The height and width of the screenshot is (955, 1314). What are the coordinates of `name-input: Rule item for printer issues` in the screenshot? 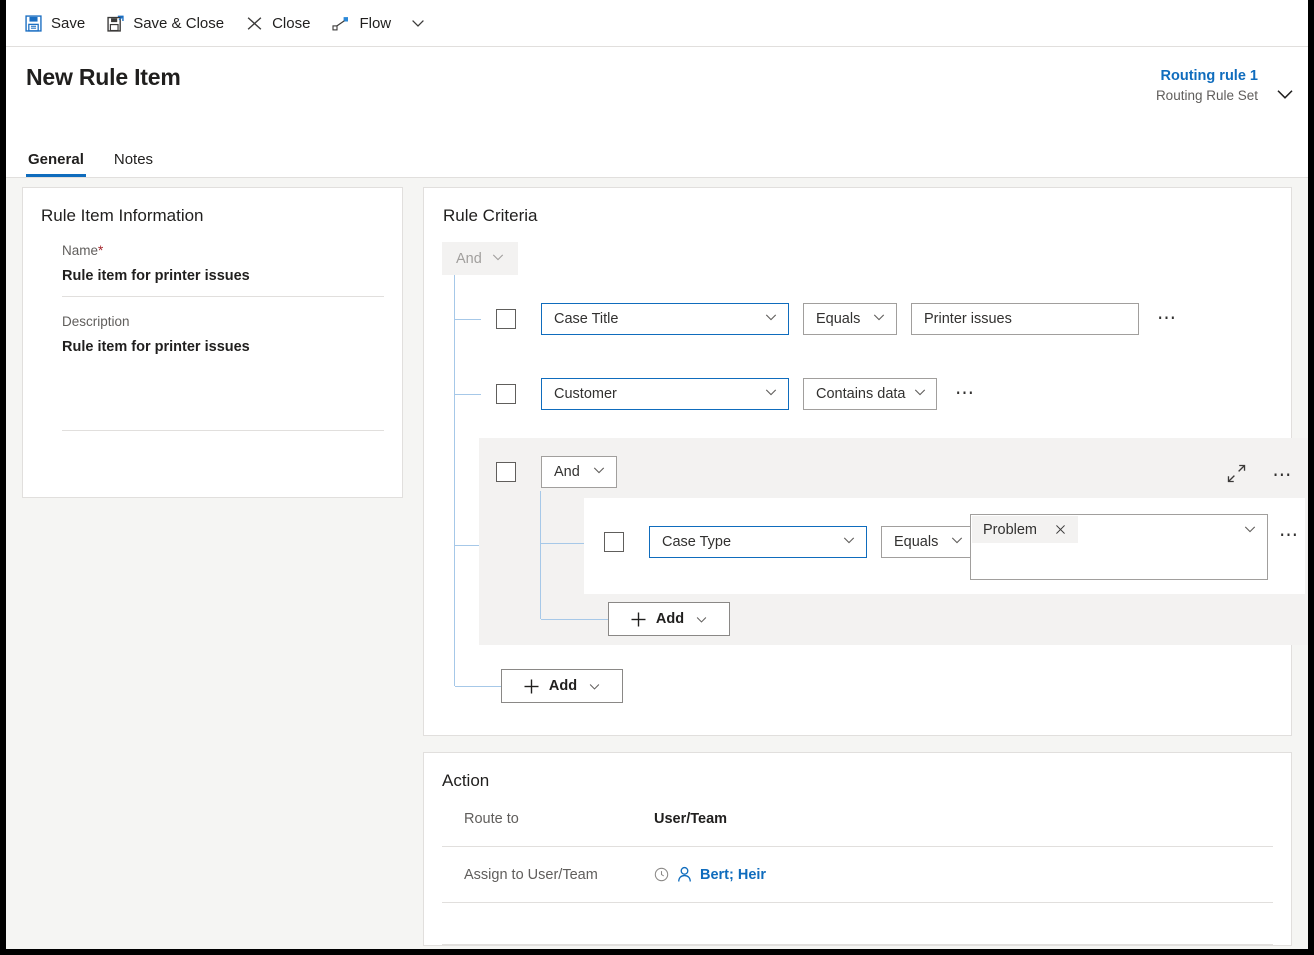 It's located at (223, 277).